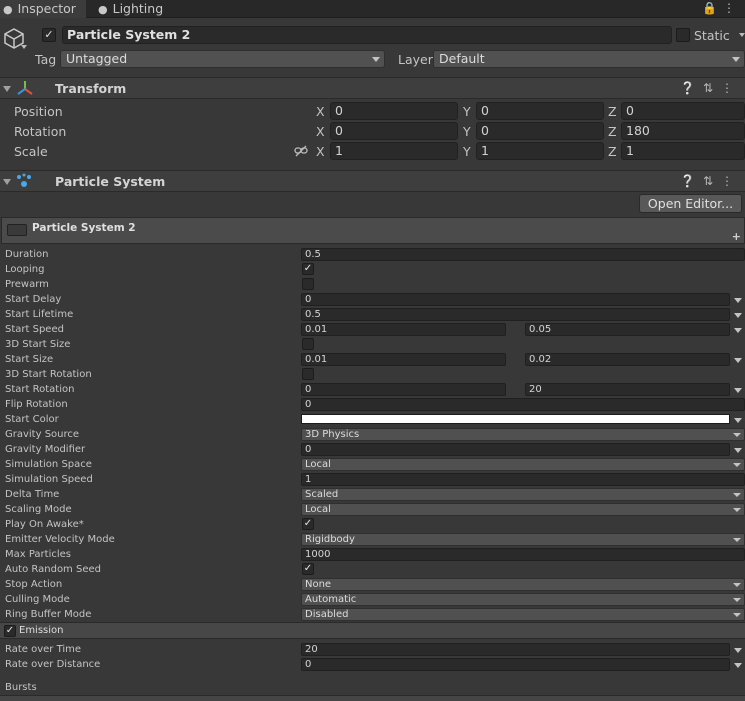 The width and height of the screenshot is (745, 701). Describe the element at coordinates (742, 35) in the screenshot. I see `static-dropdown-arrow` at that location.